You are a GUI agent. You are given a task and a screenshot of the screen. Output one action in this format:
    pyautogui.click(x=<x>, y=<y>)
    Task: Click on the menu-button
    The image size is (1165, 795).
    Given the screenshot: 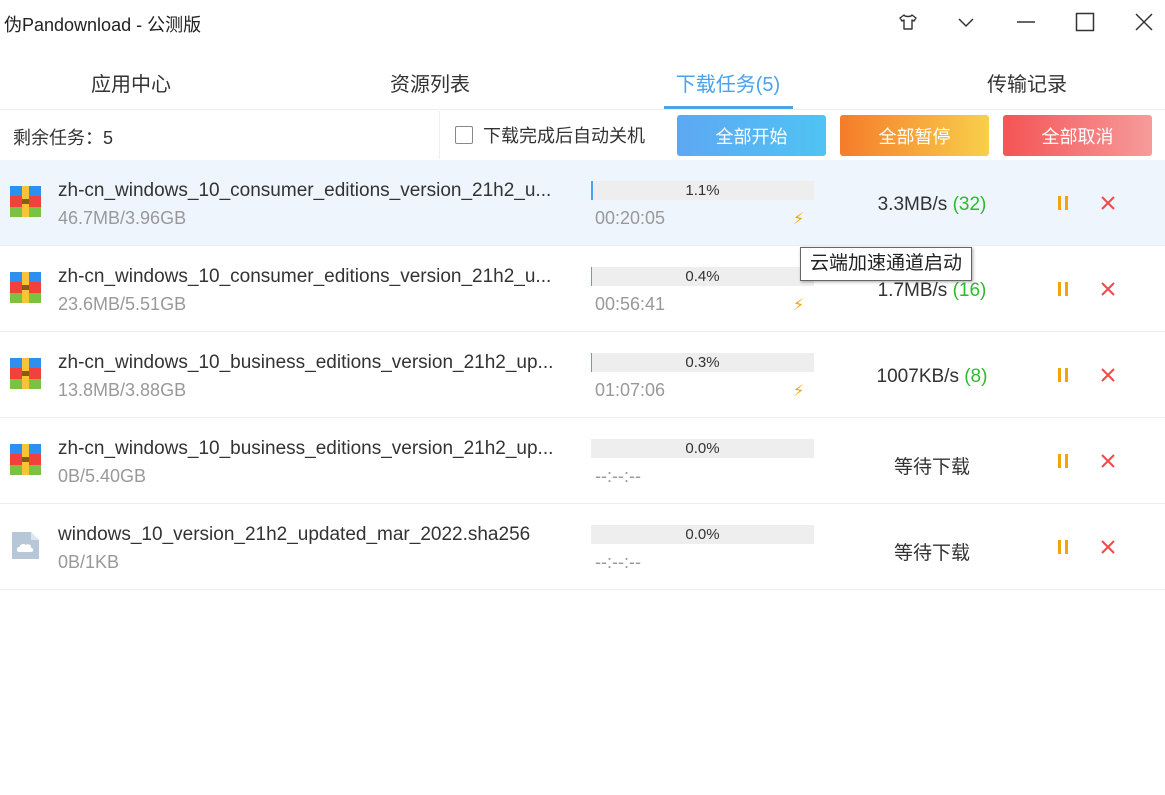 What is the action you would take?
    pyautogui.click(x=966, y=22)
    